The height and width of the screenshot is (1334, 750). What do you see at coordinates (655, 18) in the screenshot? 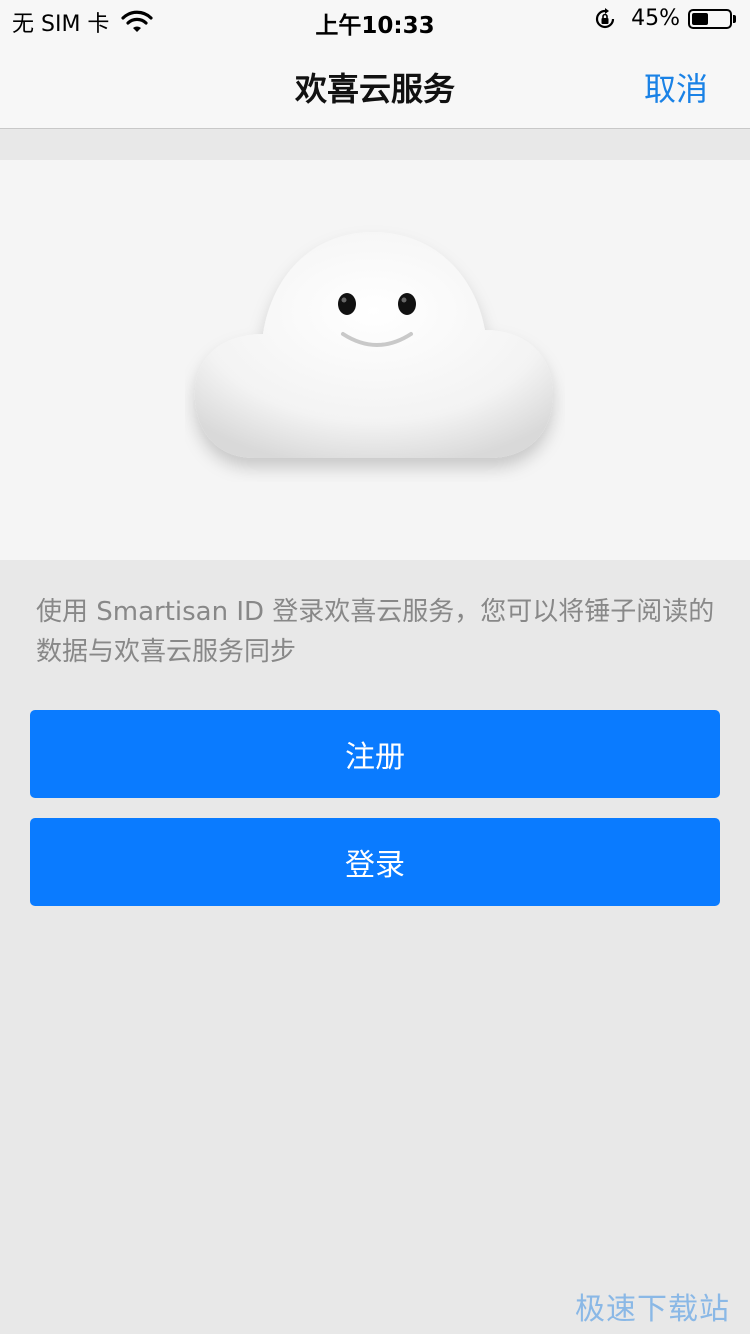
I see `battery-percent: 45%` at bounding box center [655, 18].